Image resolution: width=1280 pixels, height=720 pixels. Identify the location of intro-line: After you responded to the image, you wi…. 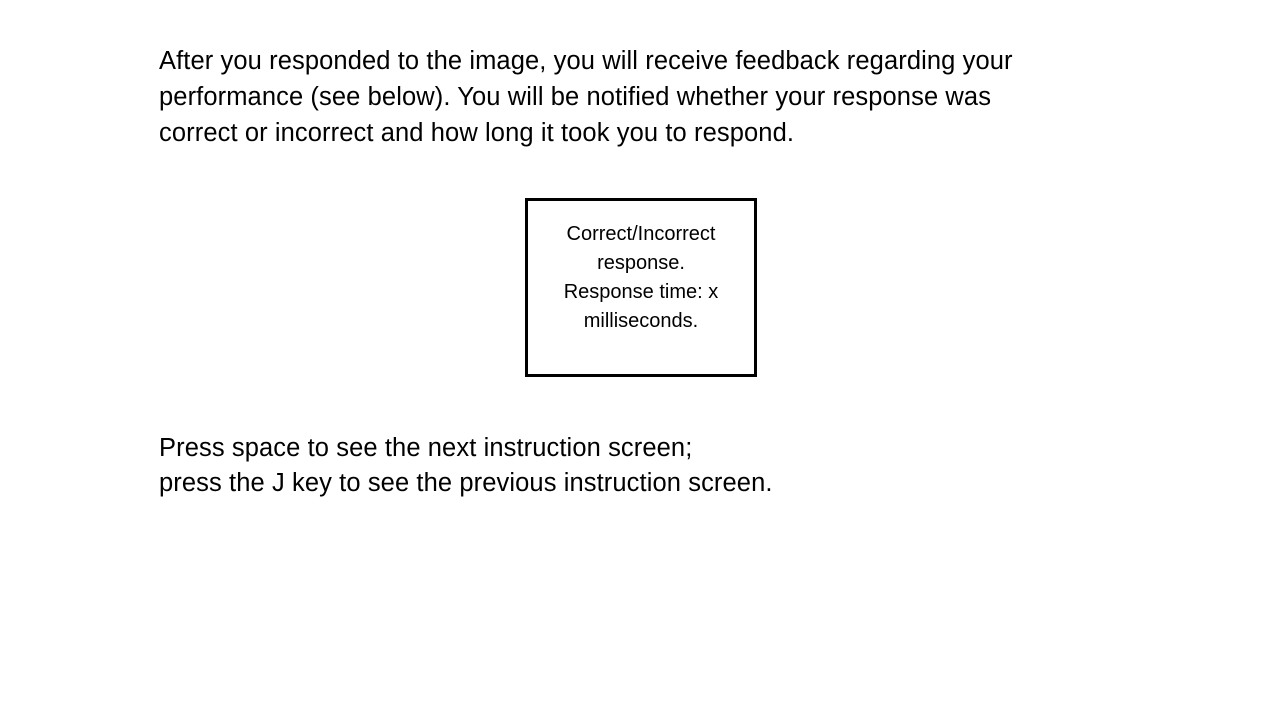
(586, 61).